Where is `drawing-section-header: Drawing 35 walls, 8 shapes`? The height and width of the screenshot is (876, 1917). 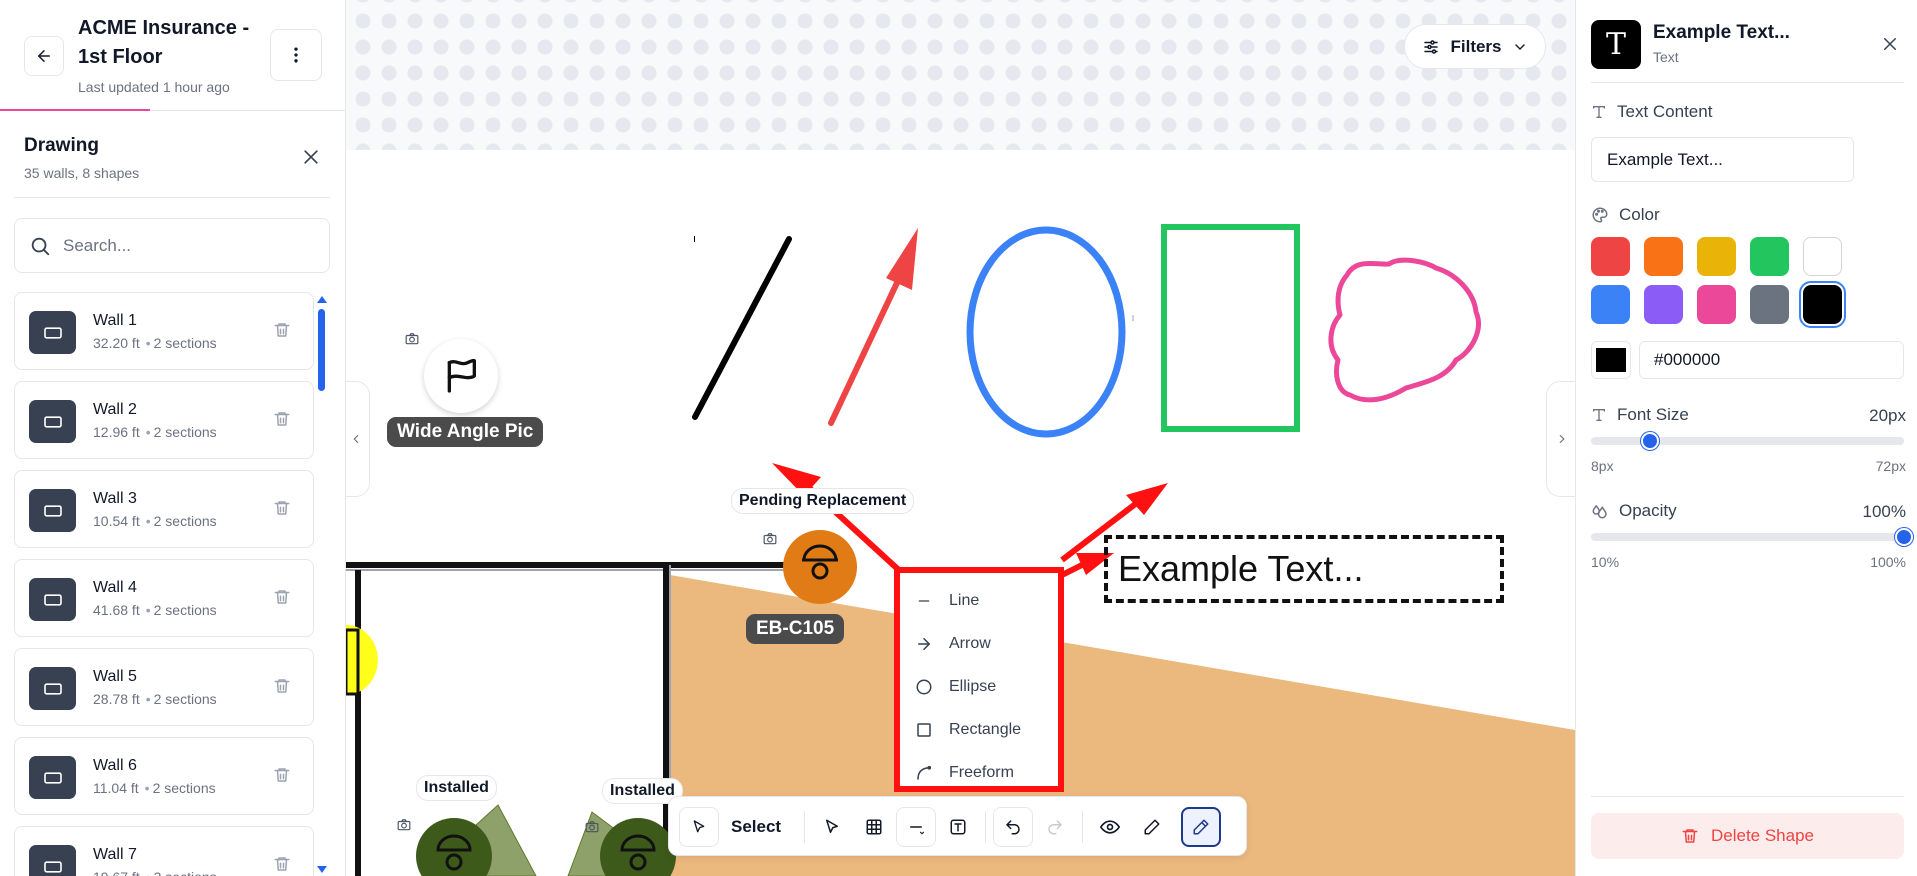 drawing-section-header: Drawing 35 walls, 8 shapes is located at coordinates (81, 158).